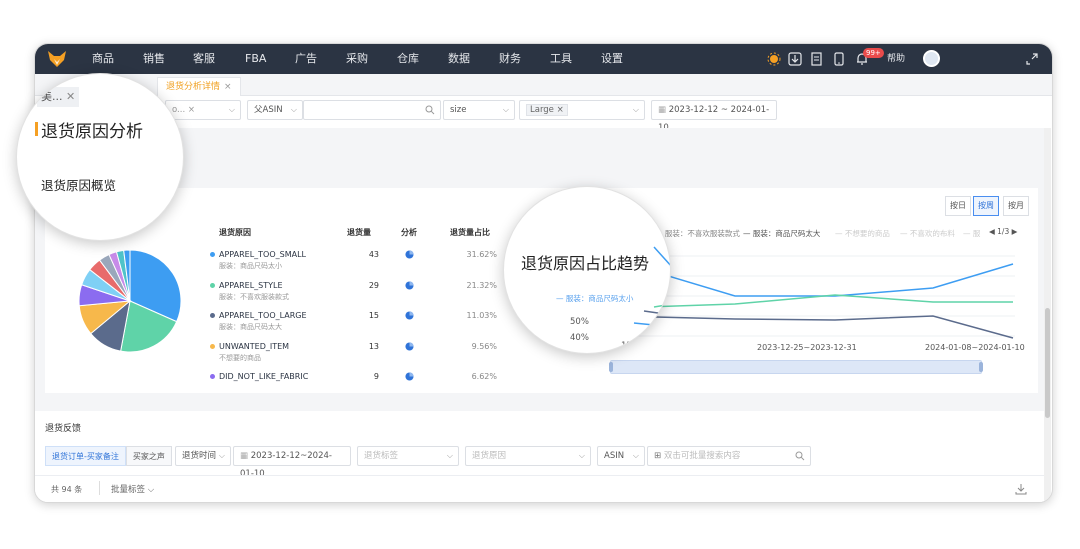  What do you see at coordinates (774, 59) in the screenshot?
I see `sun-icon` at bounding box center [774, 59].